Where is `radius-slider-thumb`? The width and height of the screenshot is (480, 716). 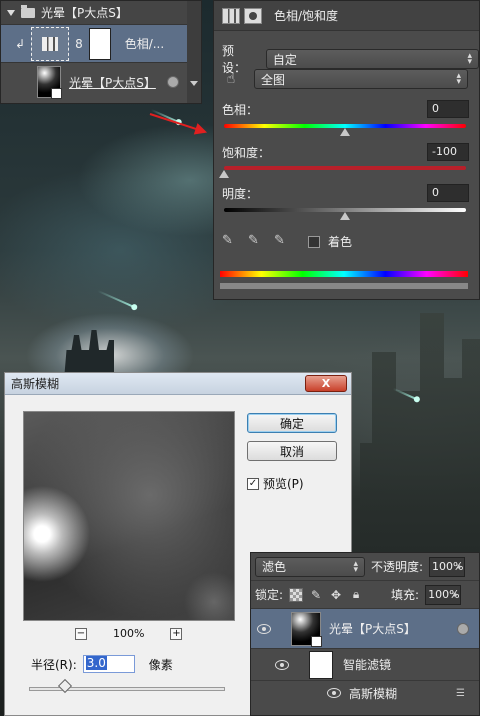
radius-slider-thumb is located at coordinates (65, 686).